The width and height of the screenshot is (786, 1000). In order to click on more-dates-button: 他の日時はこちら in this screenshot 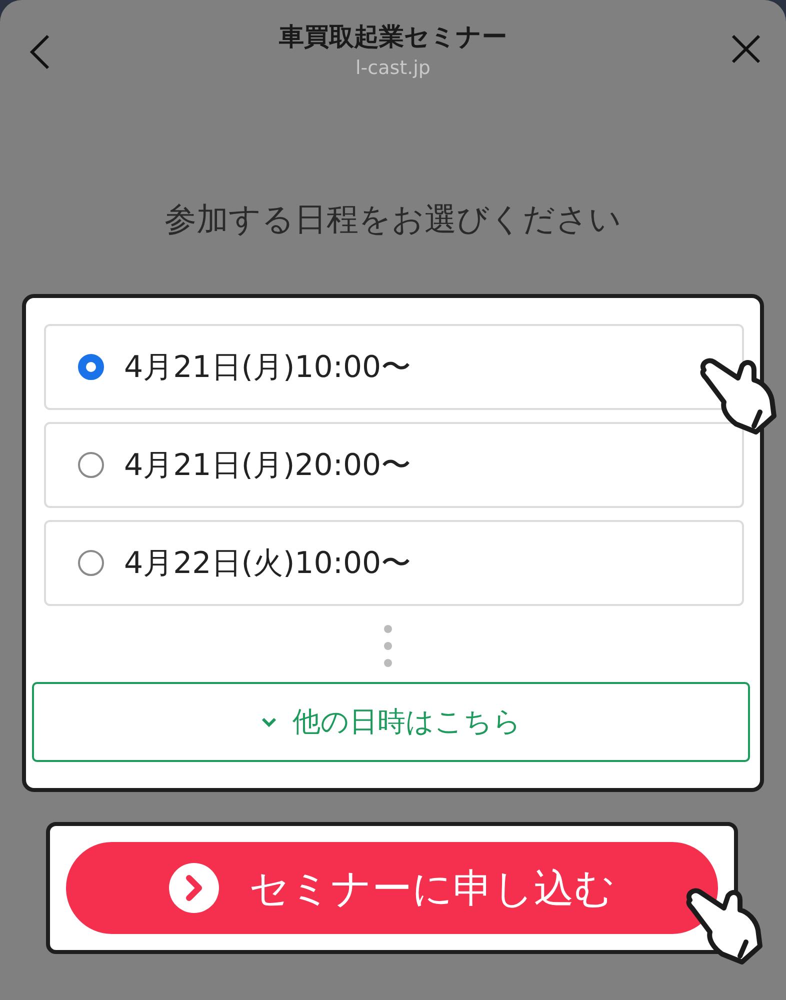, I will do `click(391, 722)`.